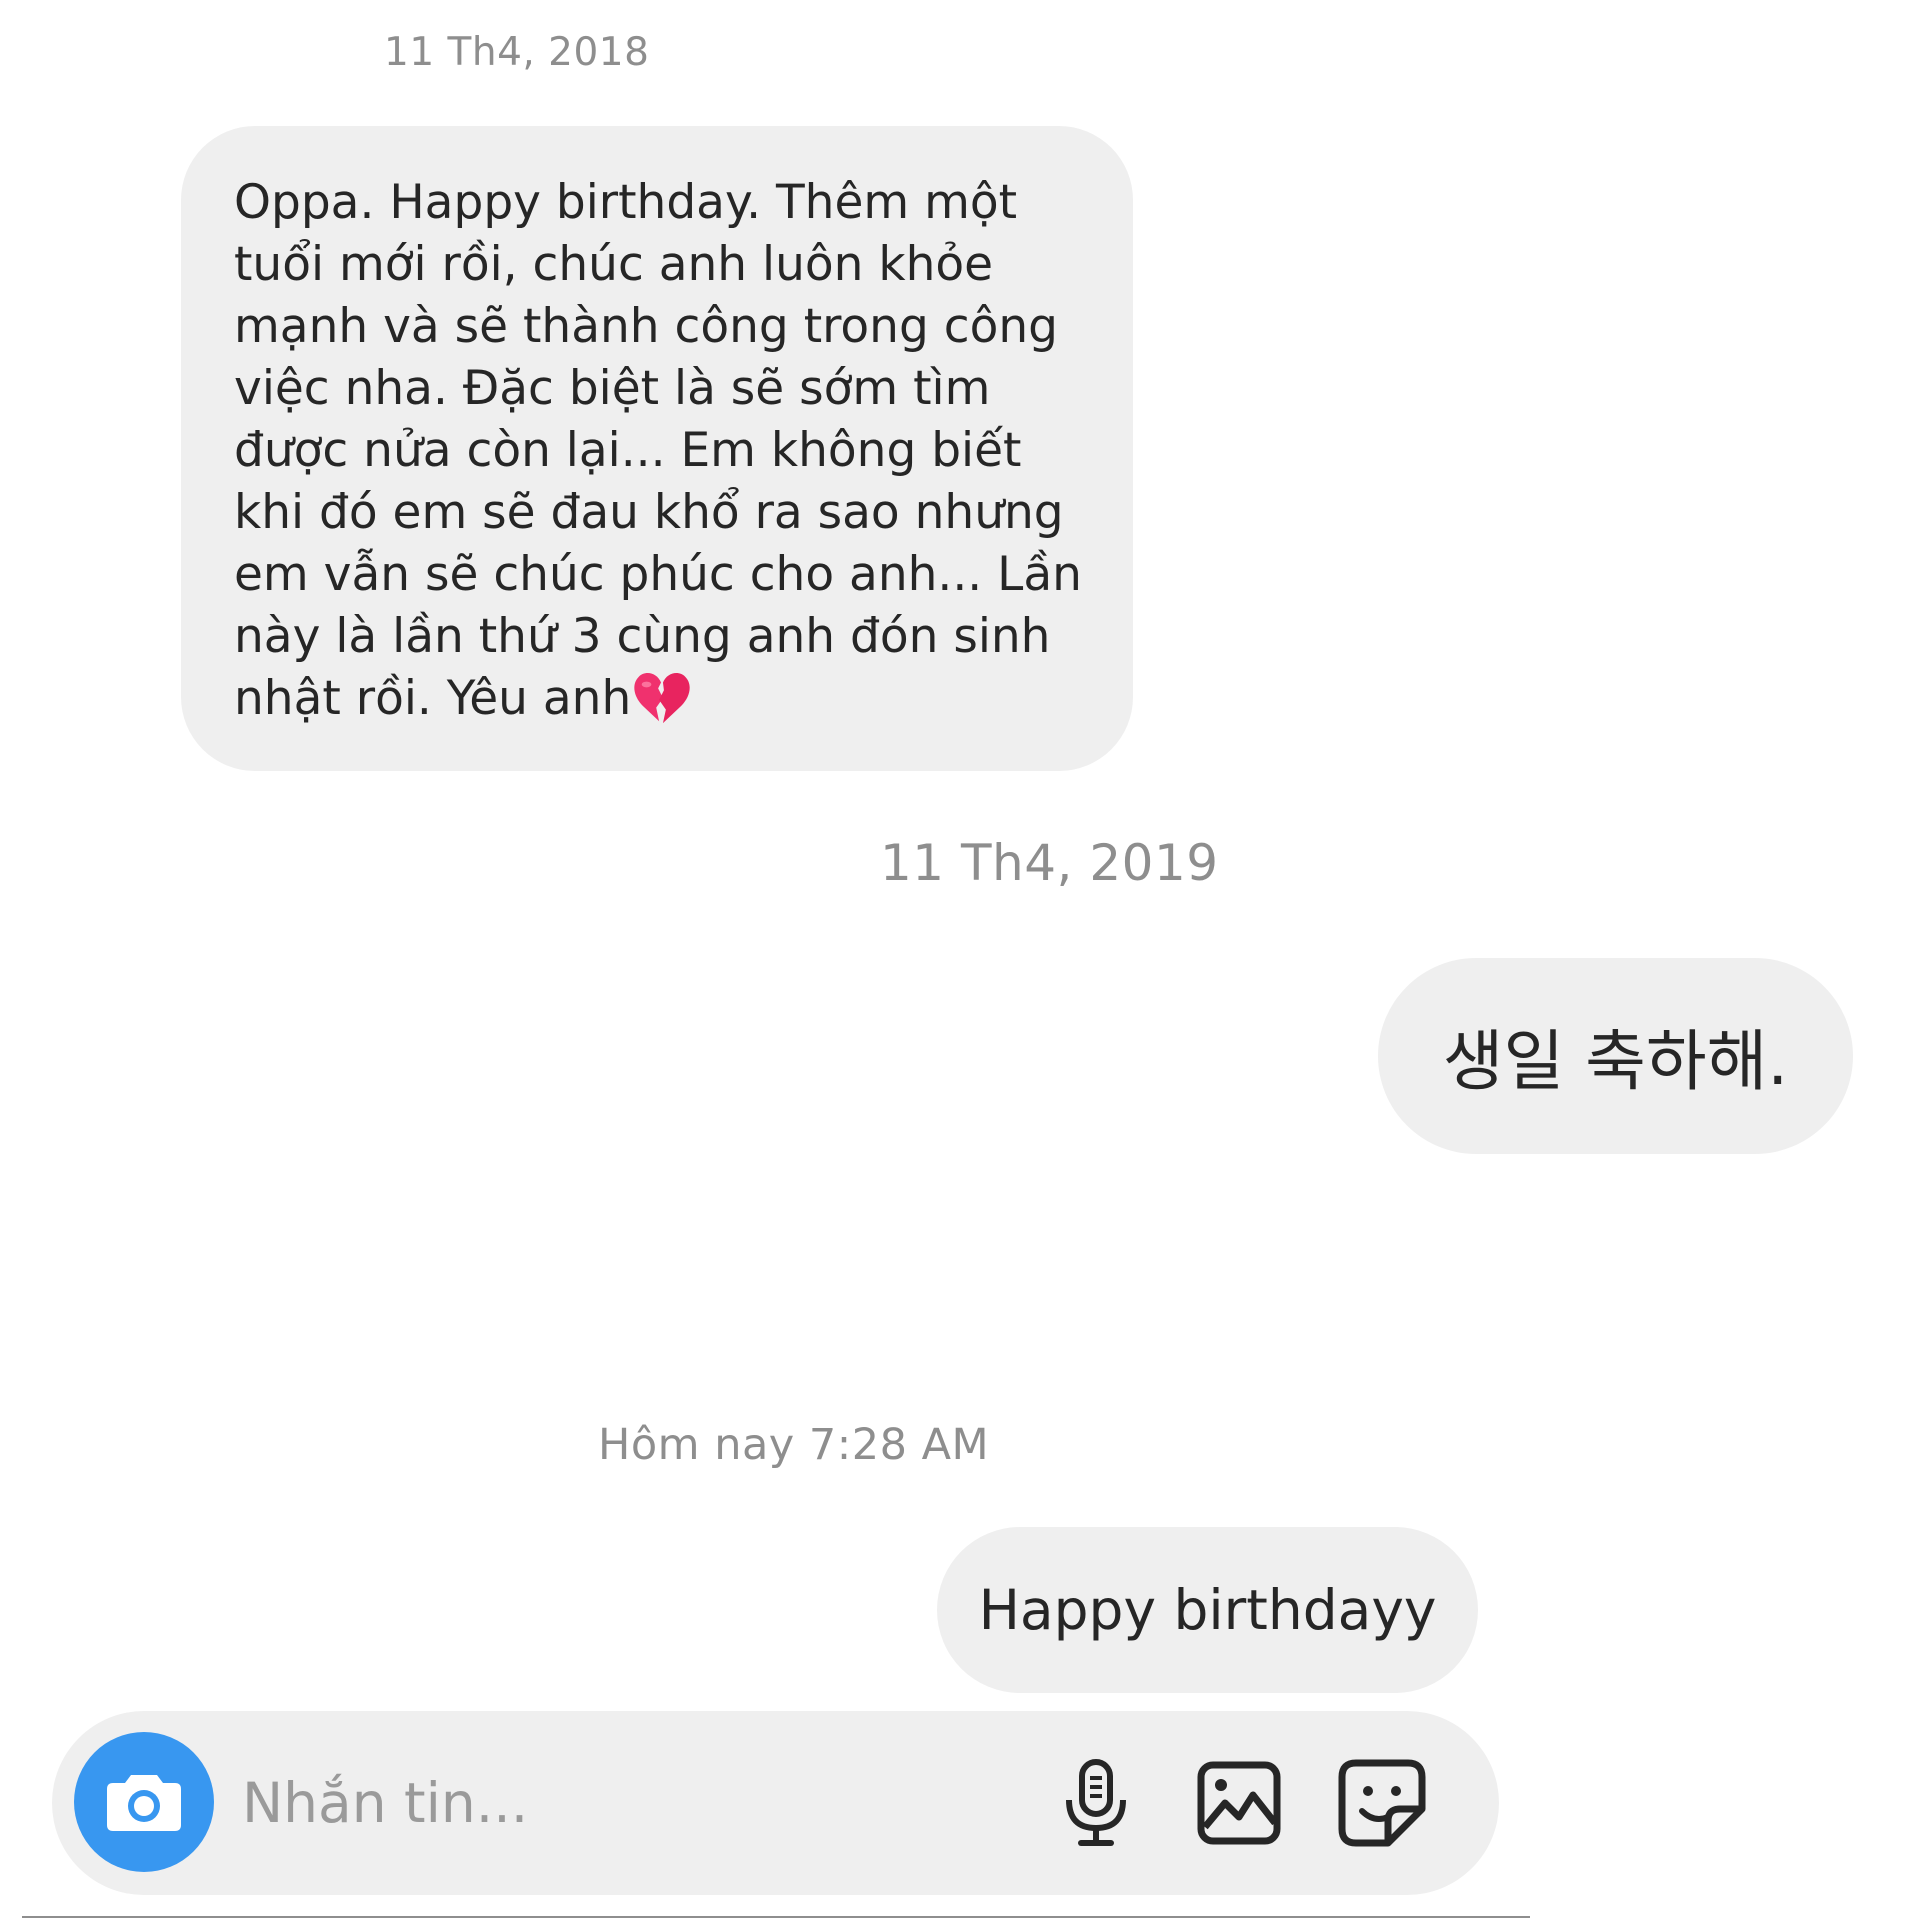 Image resolution: width=1920 pixels, height=1920 pixels. I want to click on microphone-button, so click(1096, 1803).